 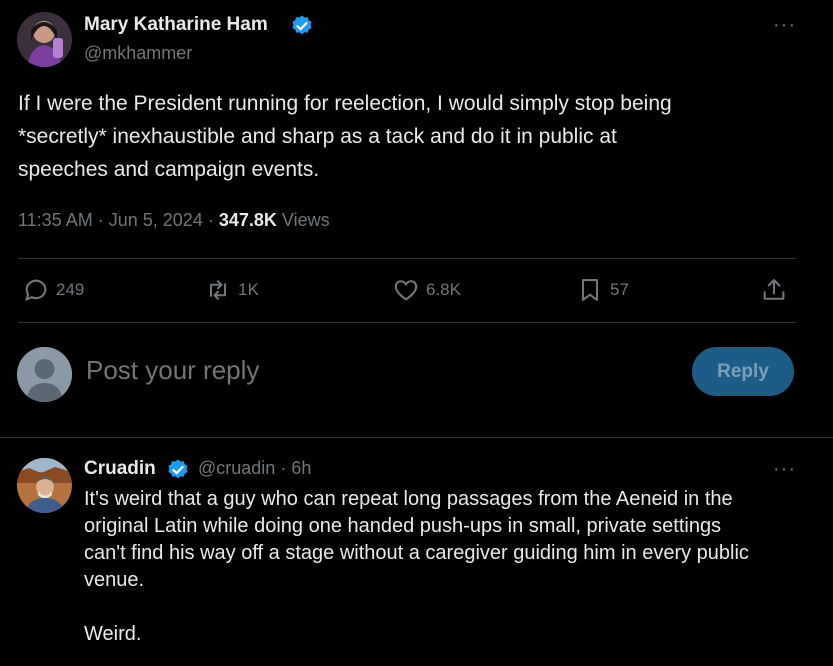 I want to click on reply-author-meta: @cruadin · 6h, so click(x=254, y=468).